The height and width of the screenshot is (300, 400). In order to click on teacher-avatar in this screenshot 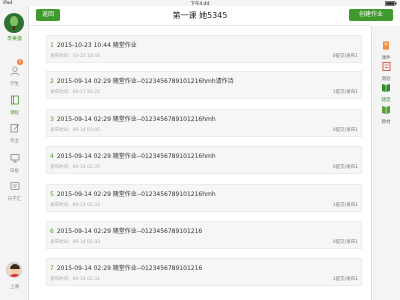, I will do `click(14, 270)`.